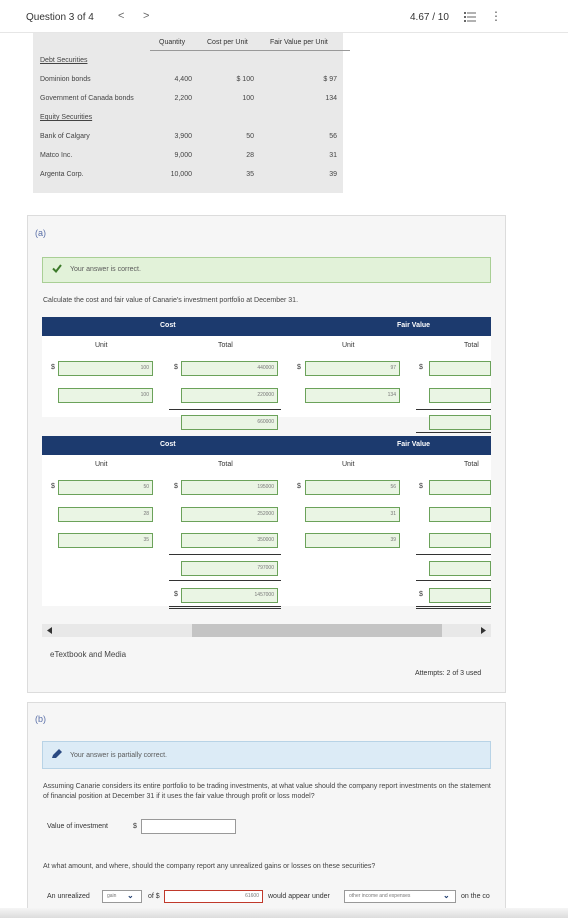 The height and width of the screenshot is (918, 568). I want to click on question-list-icon, so click(470, 17).